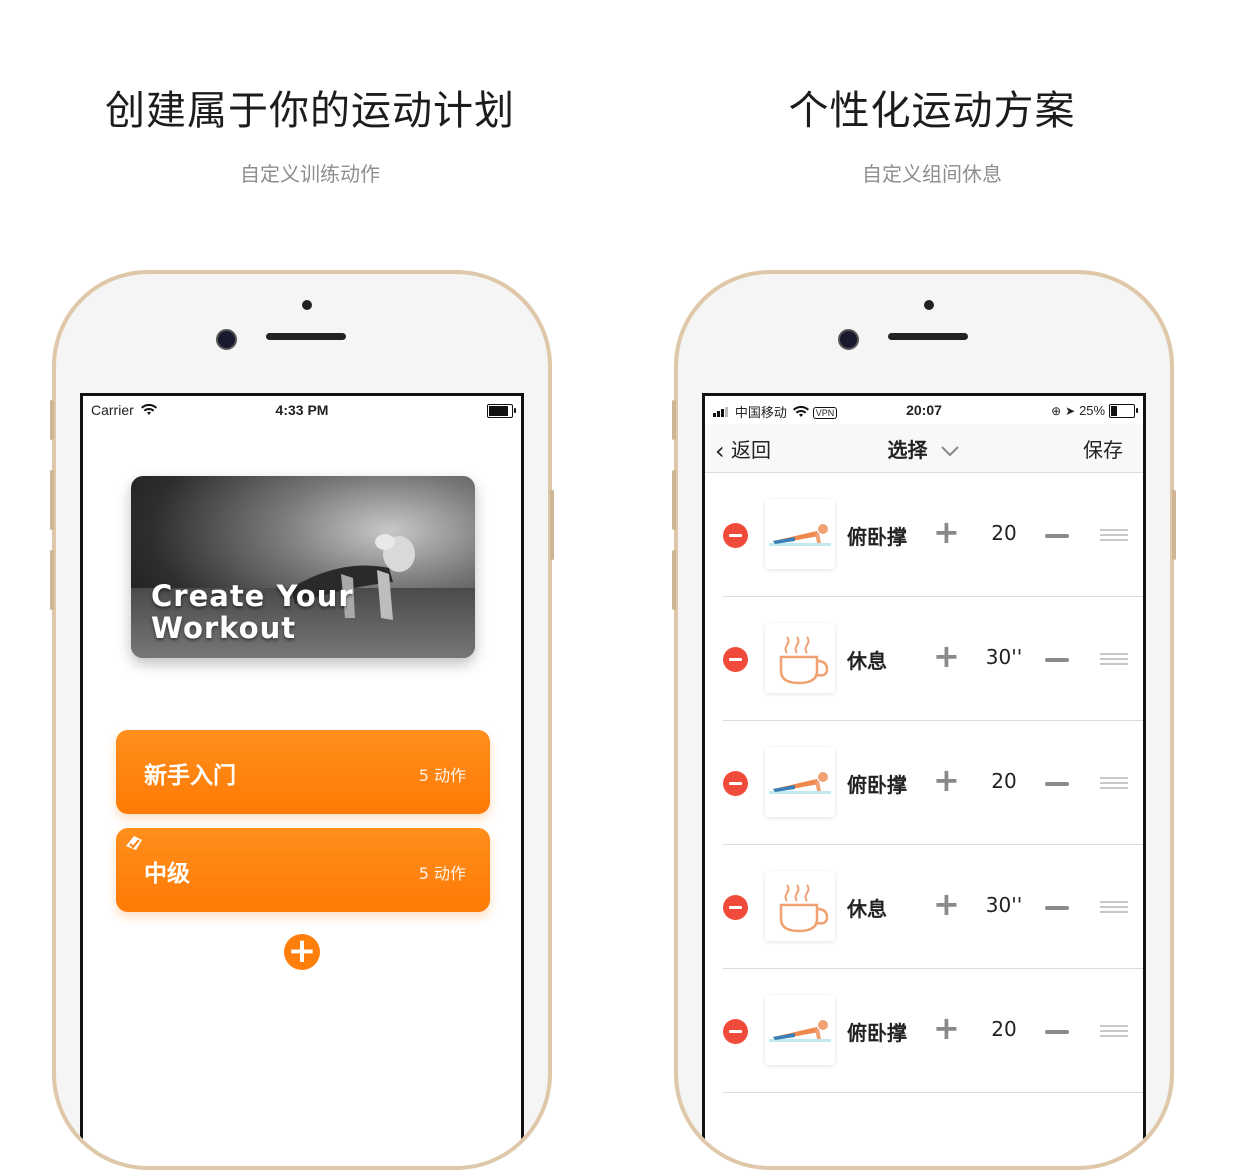 The image size is (1242, 1170). What do you see at coordinates (303, 772) in the screenshot?
I see `plan-card-beginner: 新手入门 5 动作` at bounding box center [303, 772].